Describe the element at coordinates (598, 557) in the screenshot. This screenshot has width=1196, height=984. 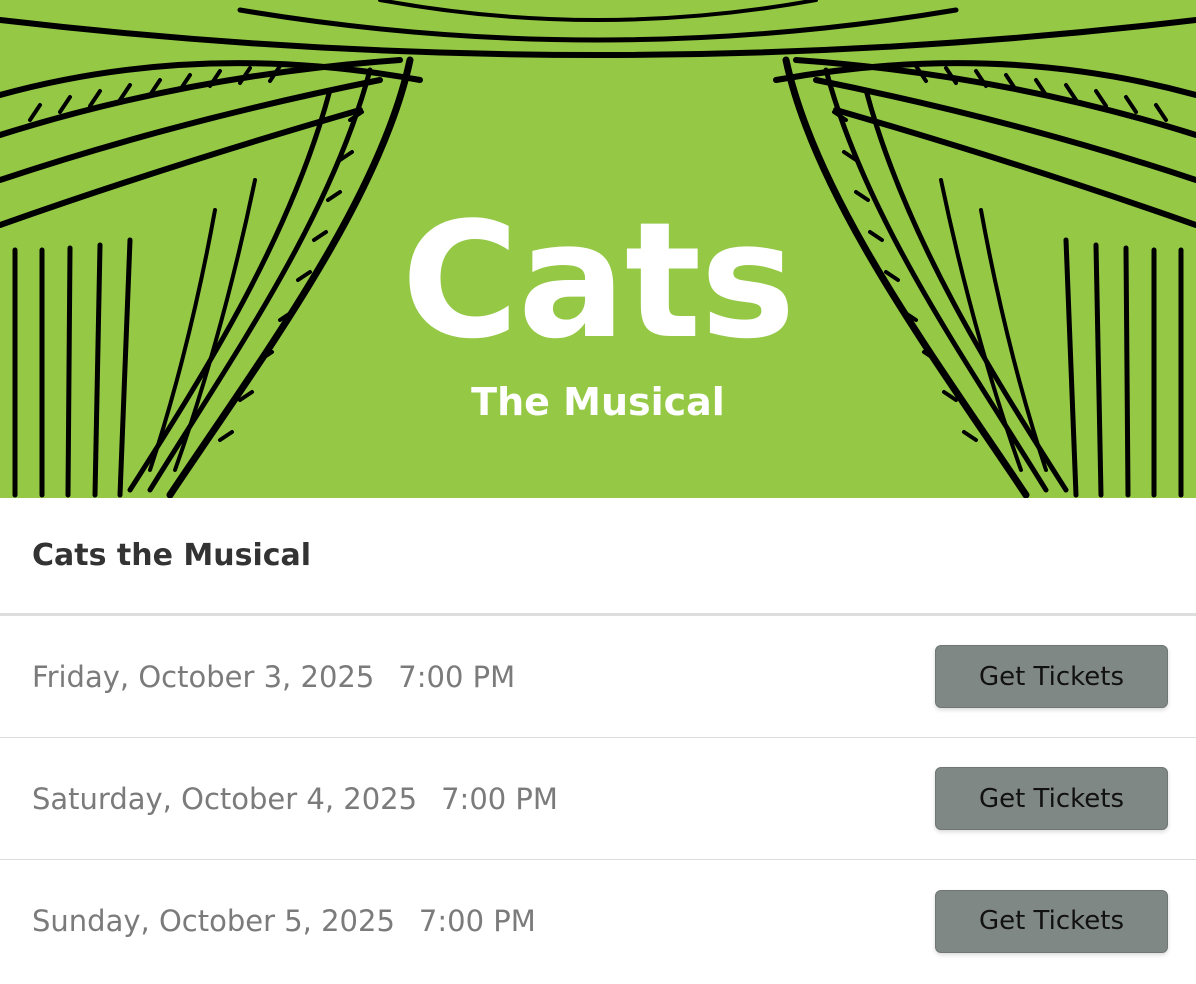
I see `event-title: Cats the Musical` at that location.